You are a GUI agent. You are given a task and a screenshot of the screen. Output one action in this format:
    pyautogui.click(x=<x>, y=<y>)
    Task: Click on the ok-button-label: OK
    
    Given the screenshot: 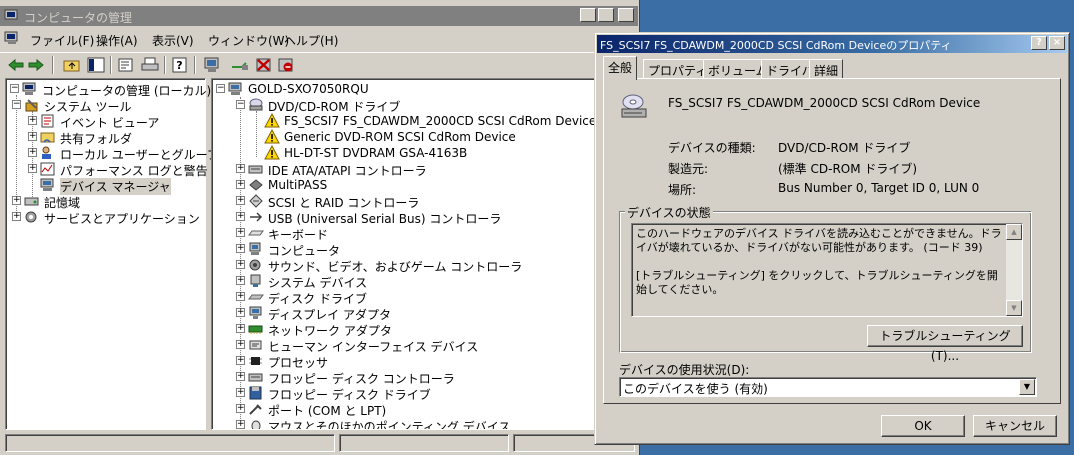 What is the action you would take?
    pyautogui.click(x=923, y=426)
    